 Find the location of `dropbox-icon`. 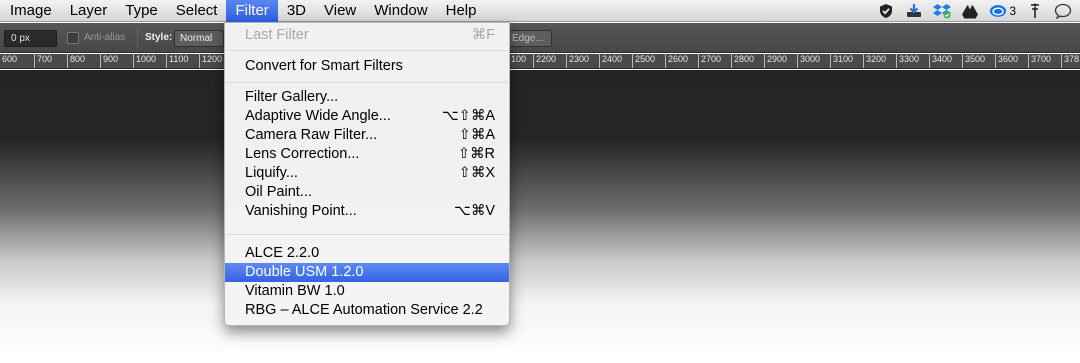

dropbox-icon is located at coordinates (942, 11).